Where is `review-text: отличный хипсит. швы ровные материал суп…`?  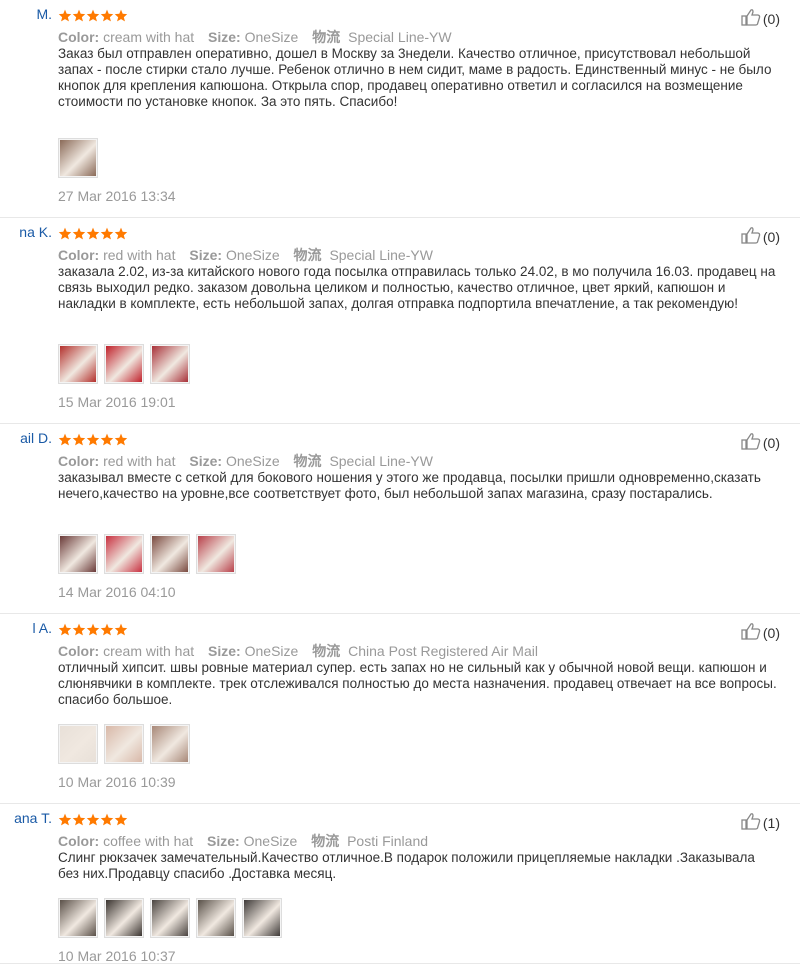 review-text: отличный хипсит. швы ровные материал суп… is located at coordinates (417, 683).